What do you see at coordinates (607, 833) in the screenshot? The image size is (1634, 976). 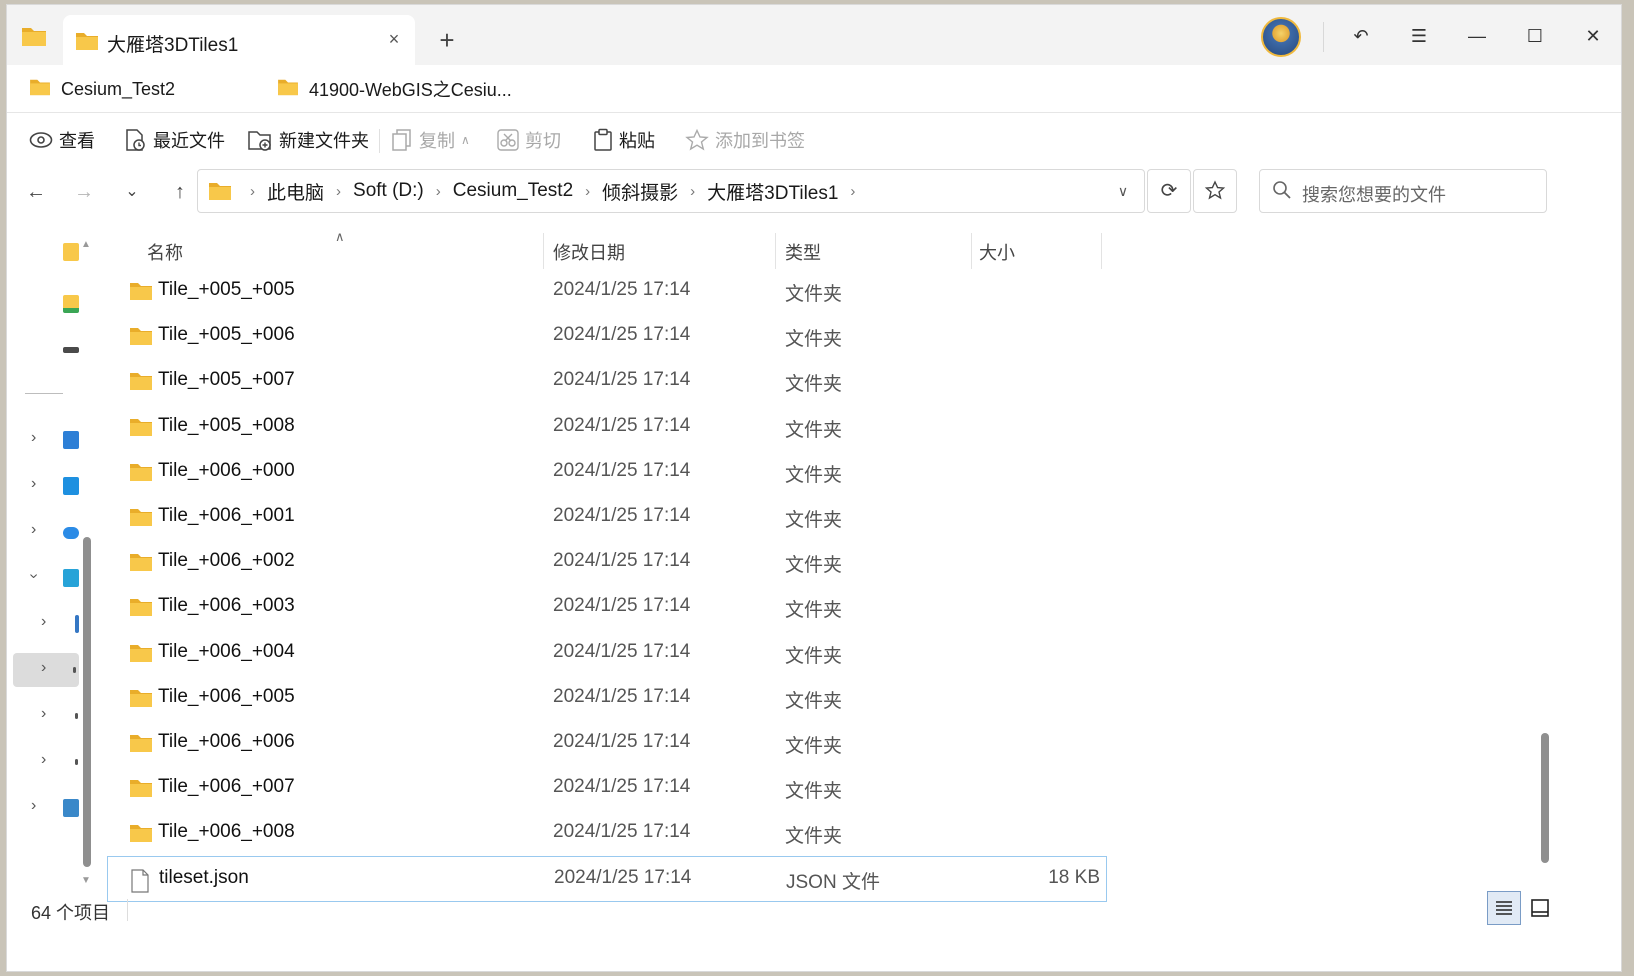 I see `folder-row: Tile_+006_+008 2024/1/25 17:14 文件夹` at bounding box center [607, 833].